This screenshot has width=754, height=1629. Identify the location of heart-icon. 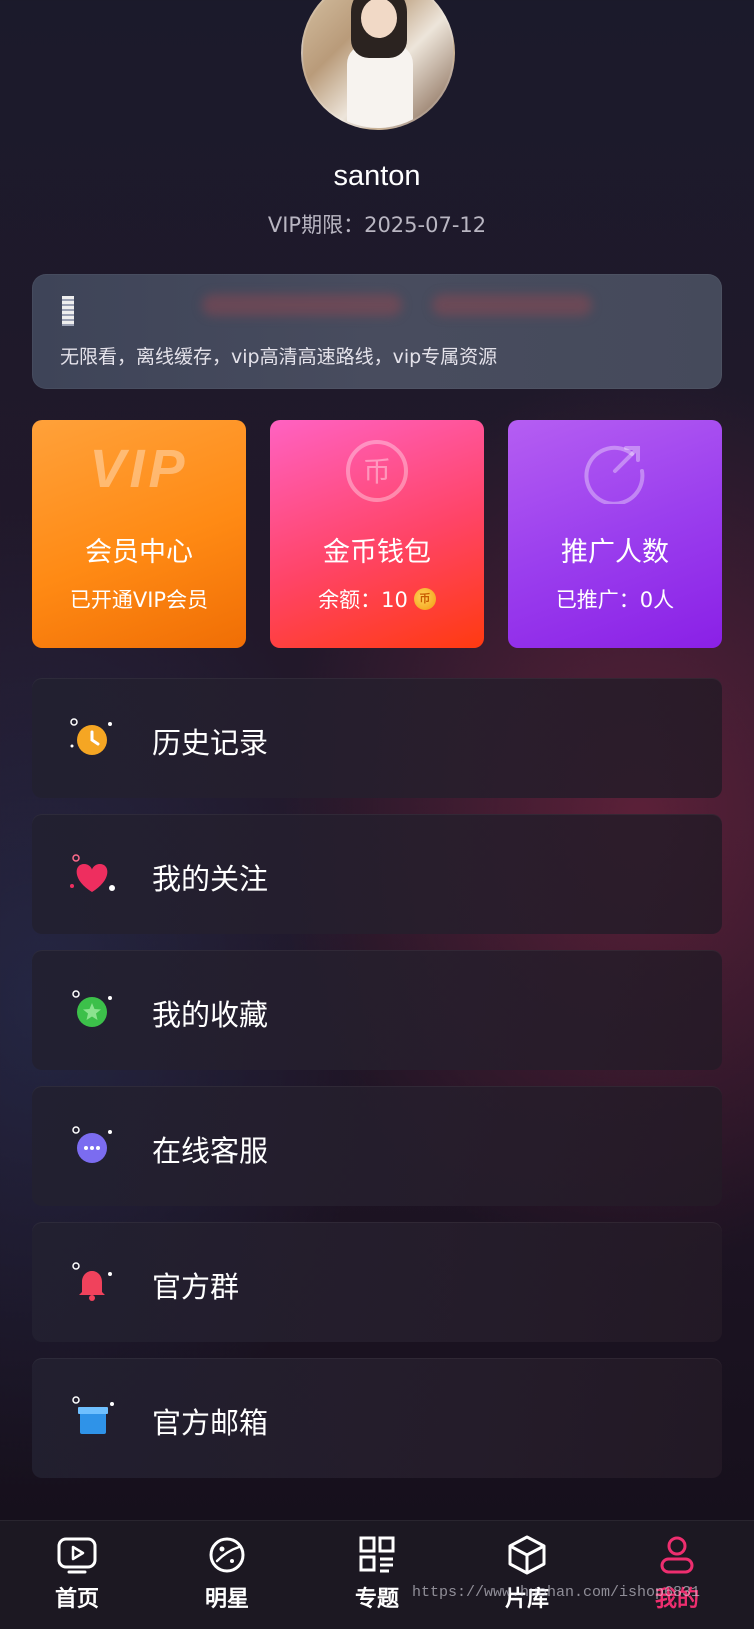
(92, 873).